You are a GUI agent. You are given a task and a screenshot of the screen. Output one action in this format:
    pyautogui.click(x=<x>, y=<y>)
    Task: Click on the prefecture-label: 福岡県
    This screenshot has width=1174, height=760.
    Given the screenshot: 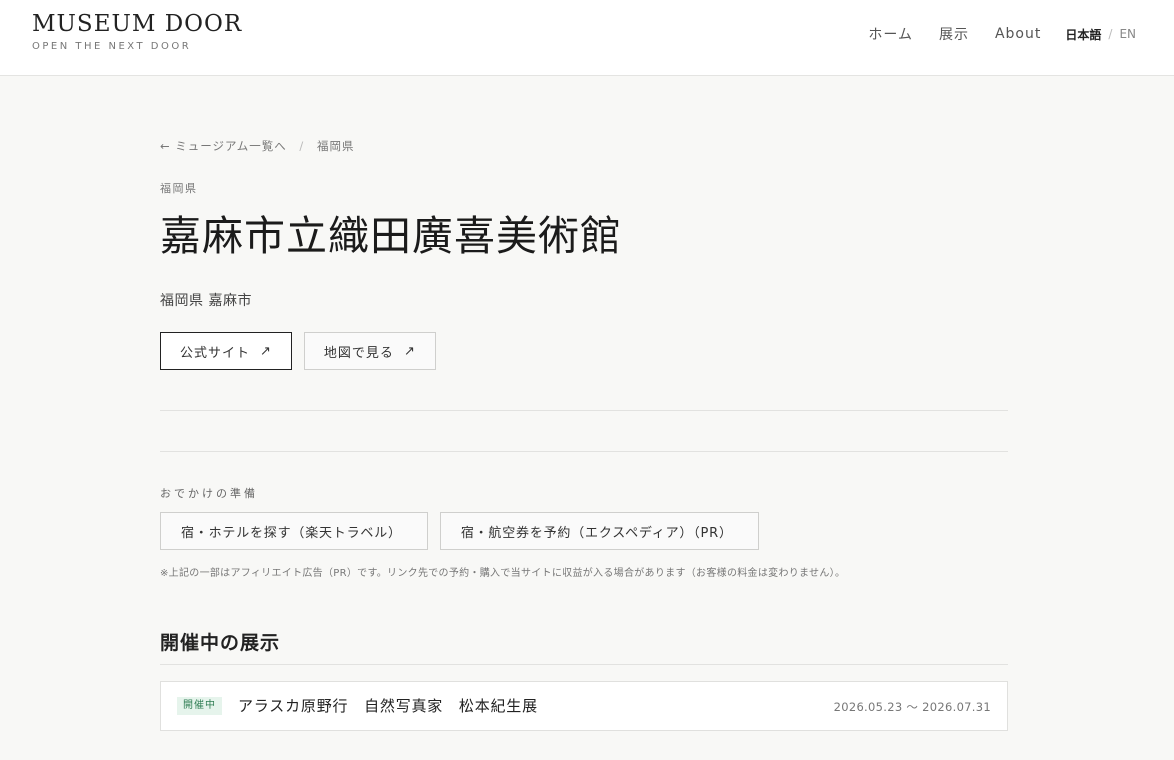 What is the action you would take?
    pyautogui.click(x=179, y=188)
    